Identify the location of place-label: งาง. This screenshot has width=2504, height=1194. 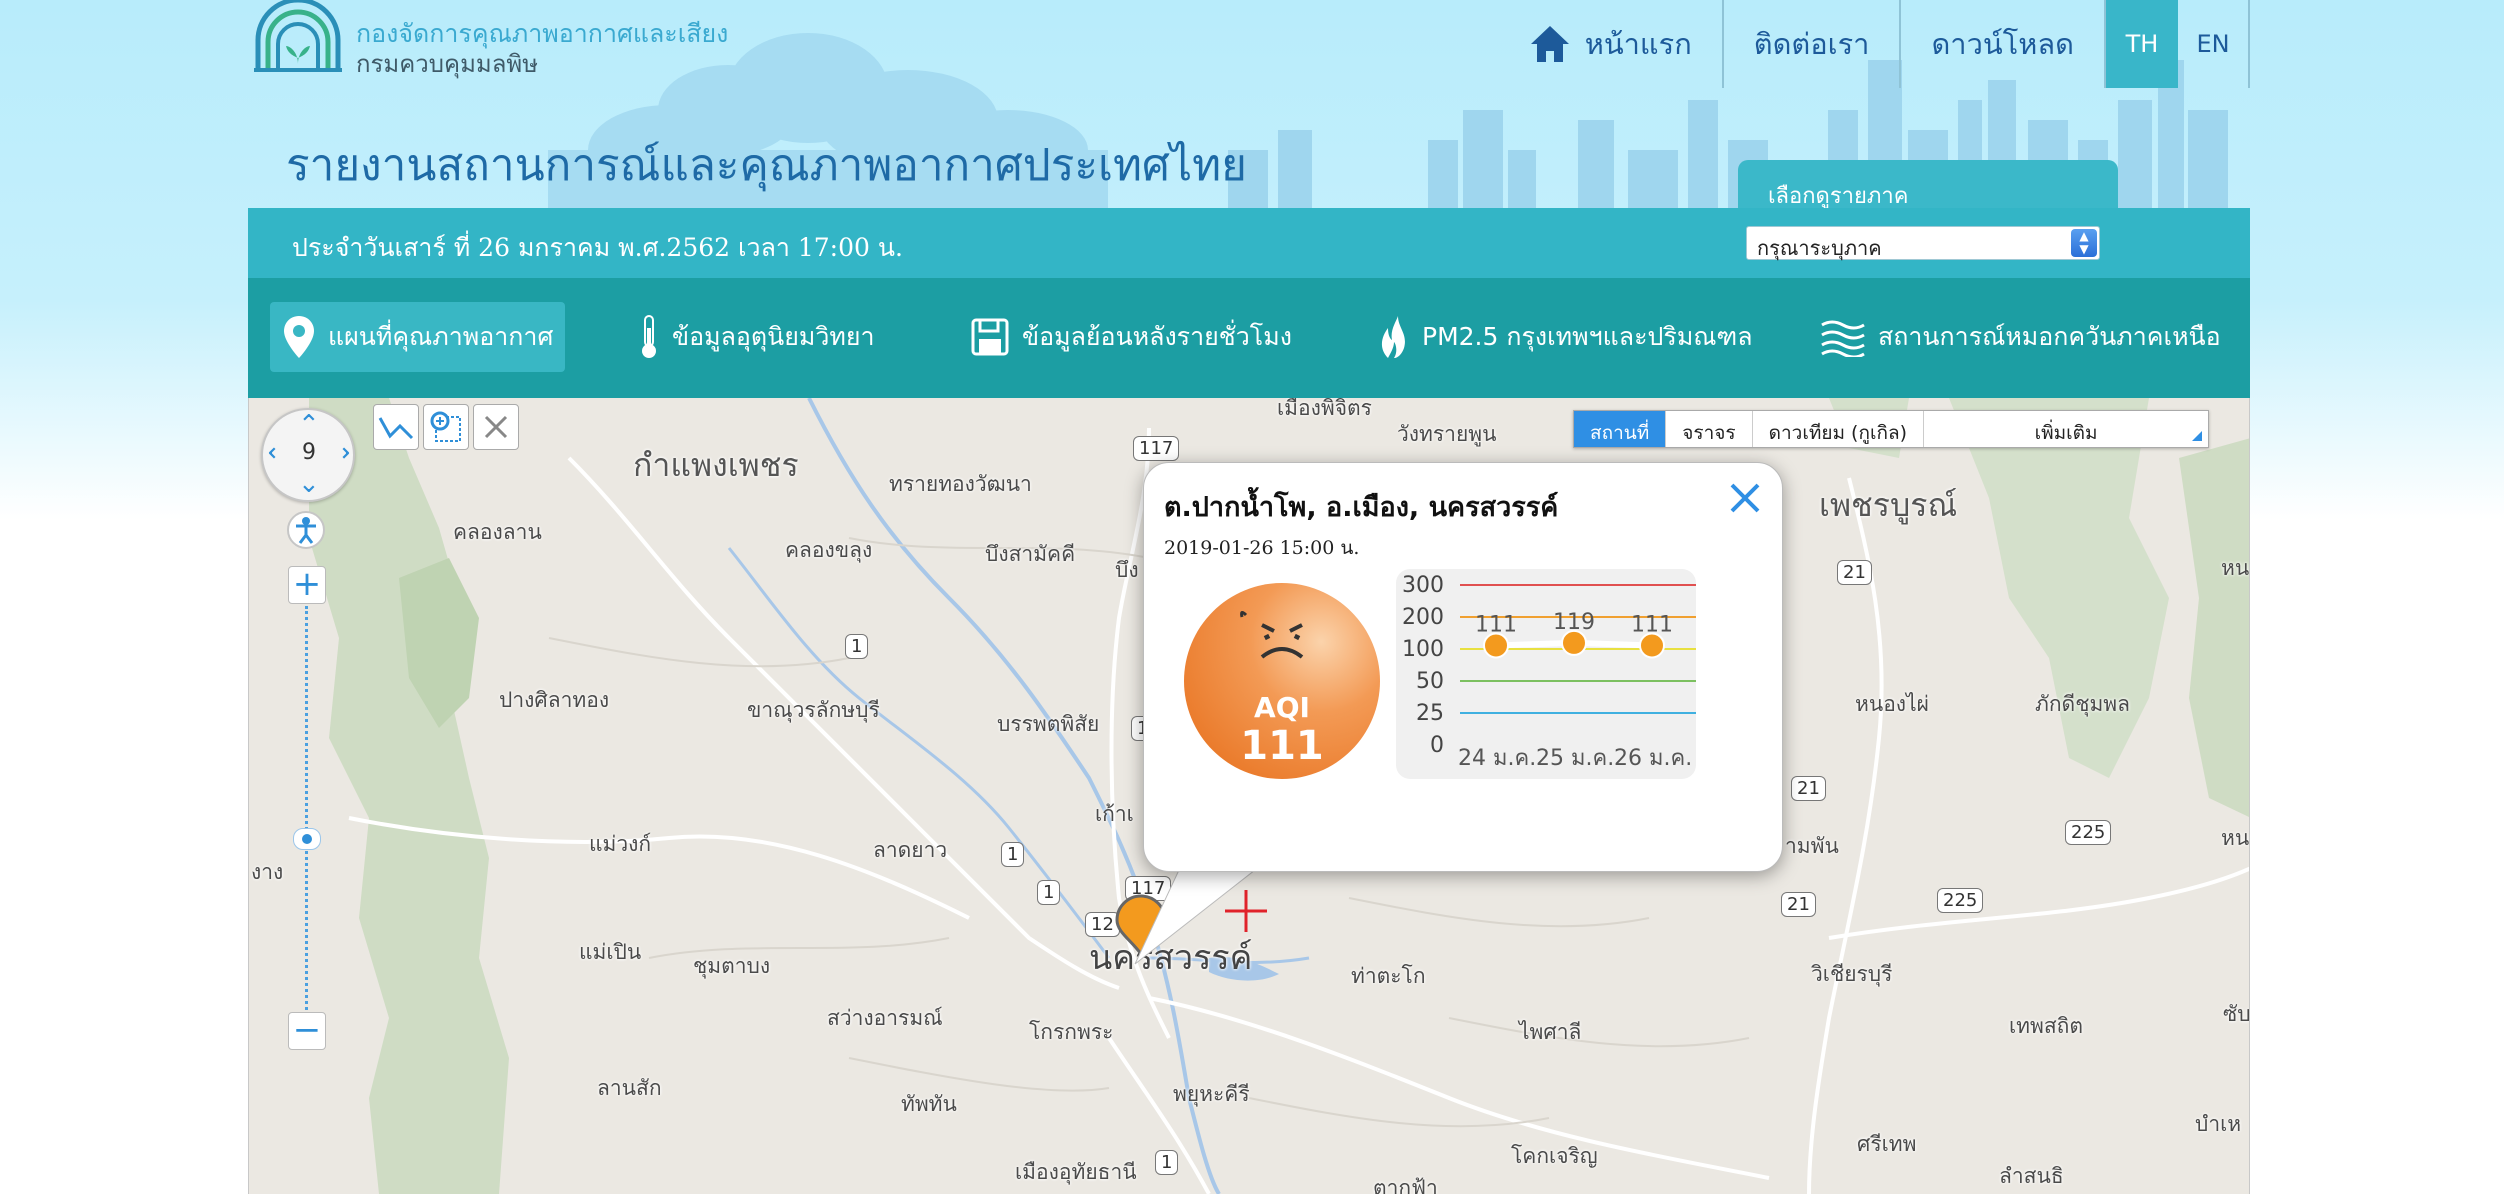
(267, 872).